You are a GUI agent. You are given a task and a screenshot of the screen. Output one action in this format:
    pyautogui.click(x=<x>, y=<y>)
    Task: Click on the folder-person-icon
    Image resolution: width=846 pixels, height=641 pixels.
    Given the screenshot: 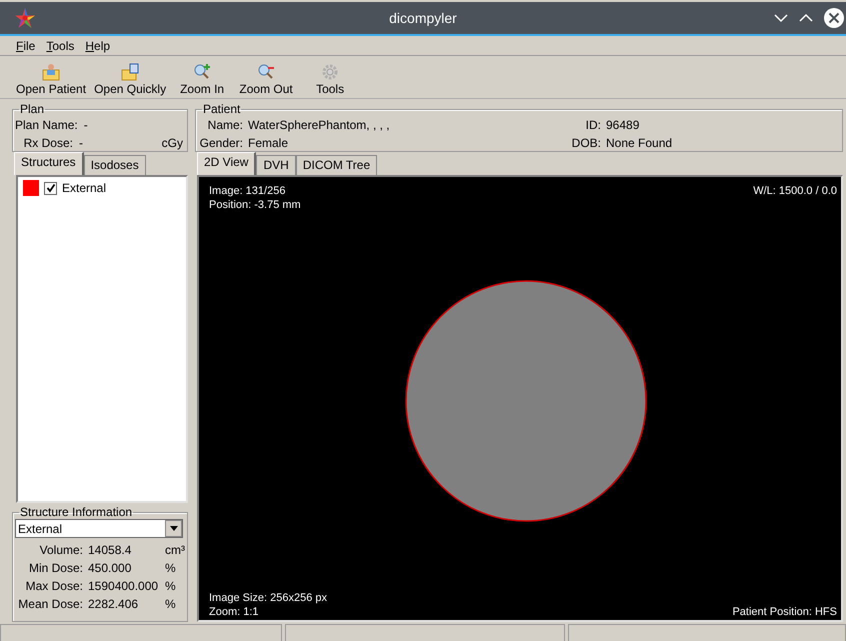 What is the action you would take?
    pyautogui.click(x=51, y=72)
    